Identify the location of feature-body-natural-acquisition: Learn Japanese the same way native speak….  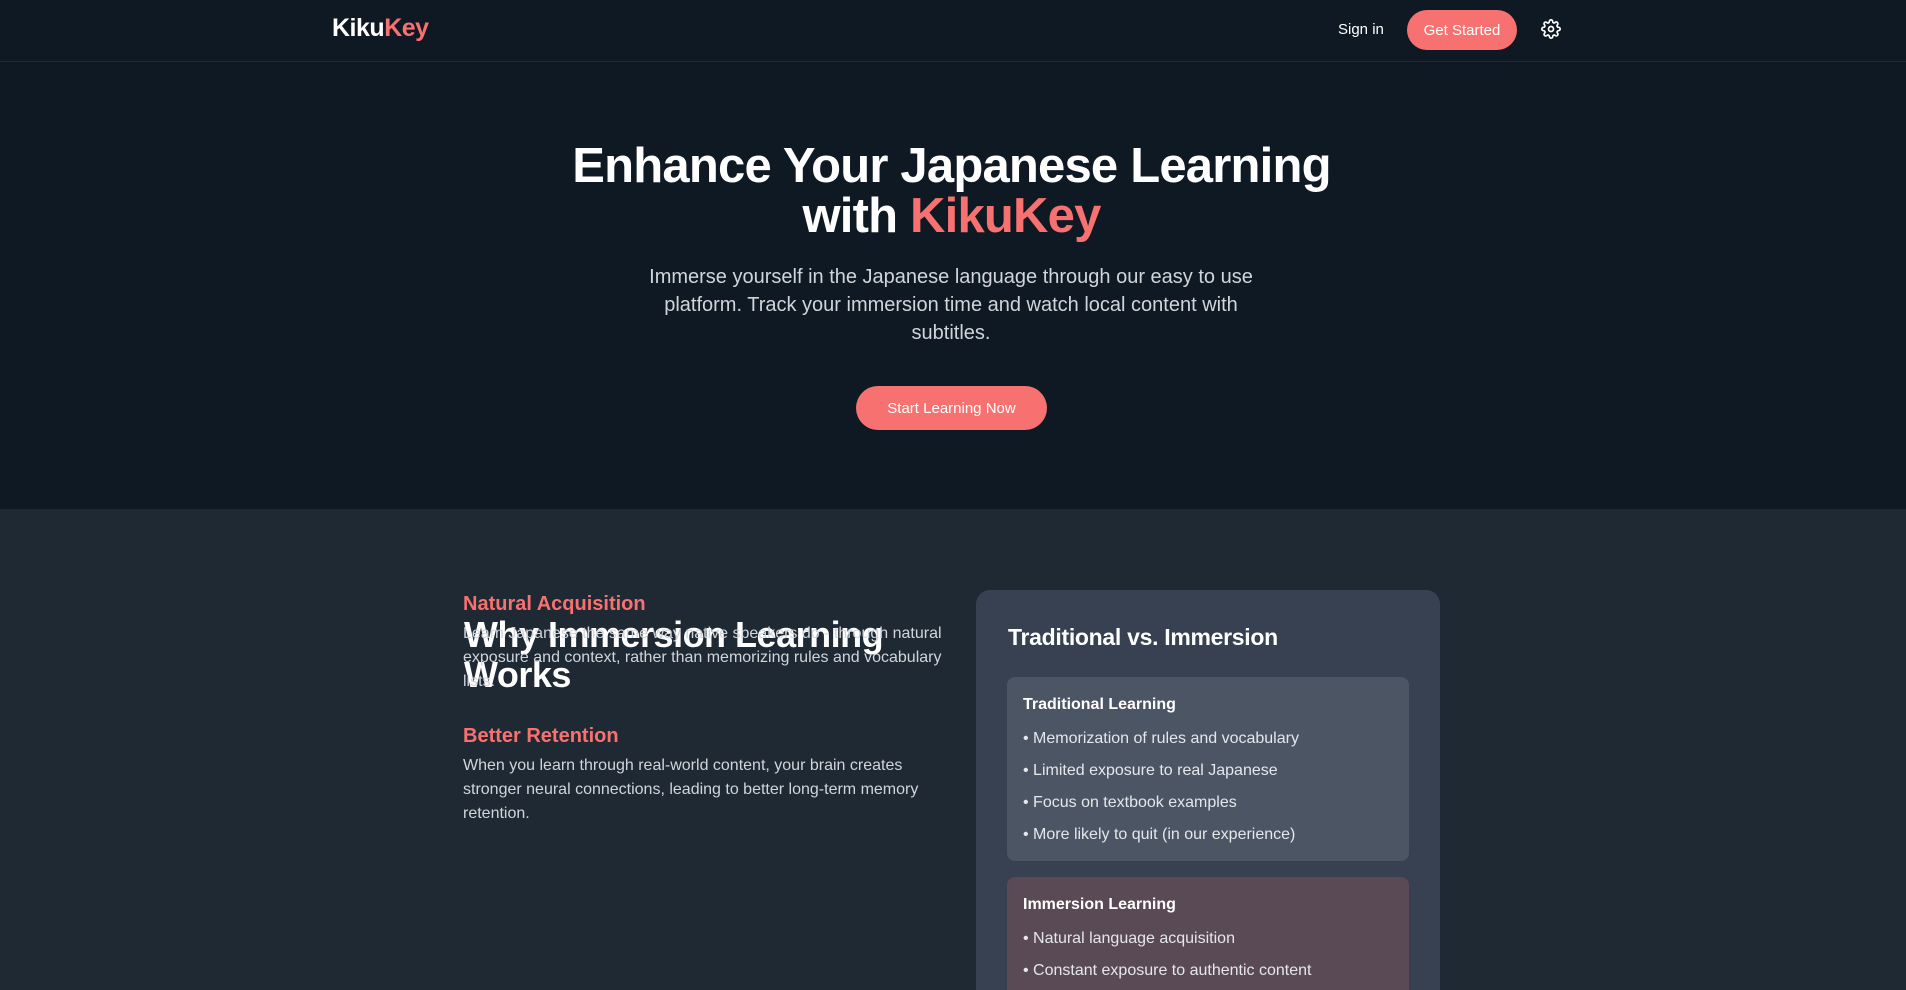
(702, 657).